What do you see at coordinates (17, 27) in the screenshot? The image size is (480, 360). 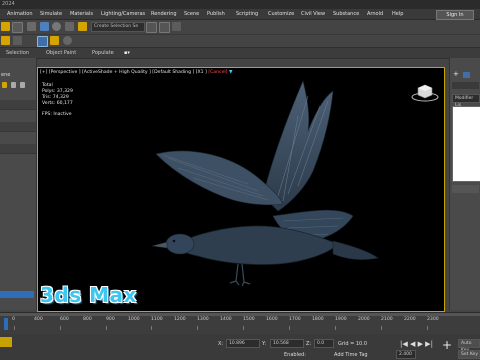 I see `link-icon` at bounding box center [17, 27].